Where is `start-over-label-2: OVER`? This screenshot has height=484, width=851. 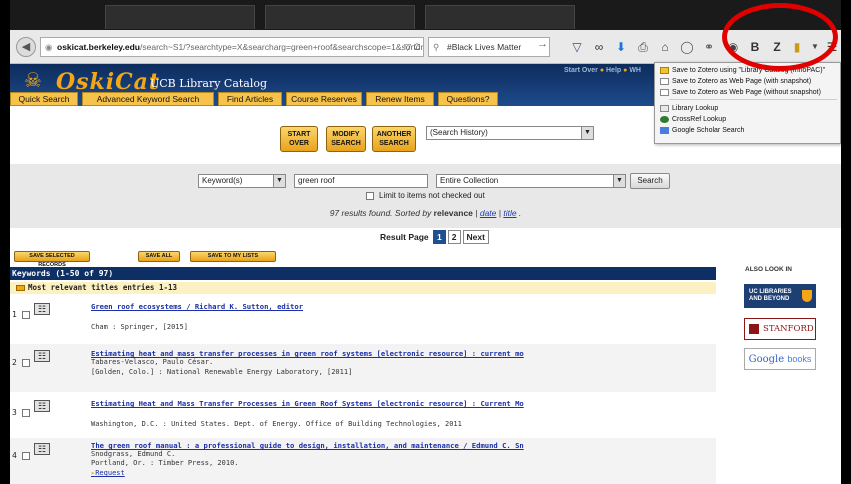
start-over-label-2: OVER is located at coordinates (299, 143).